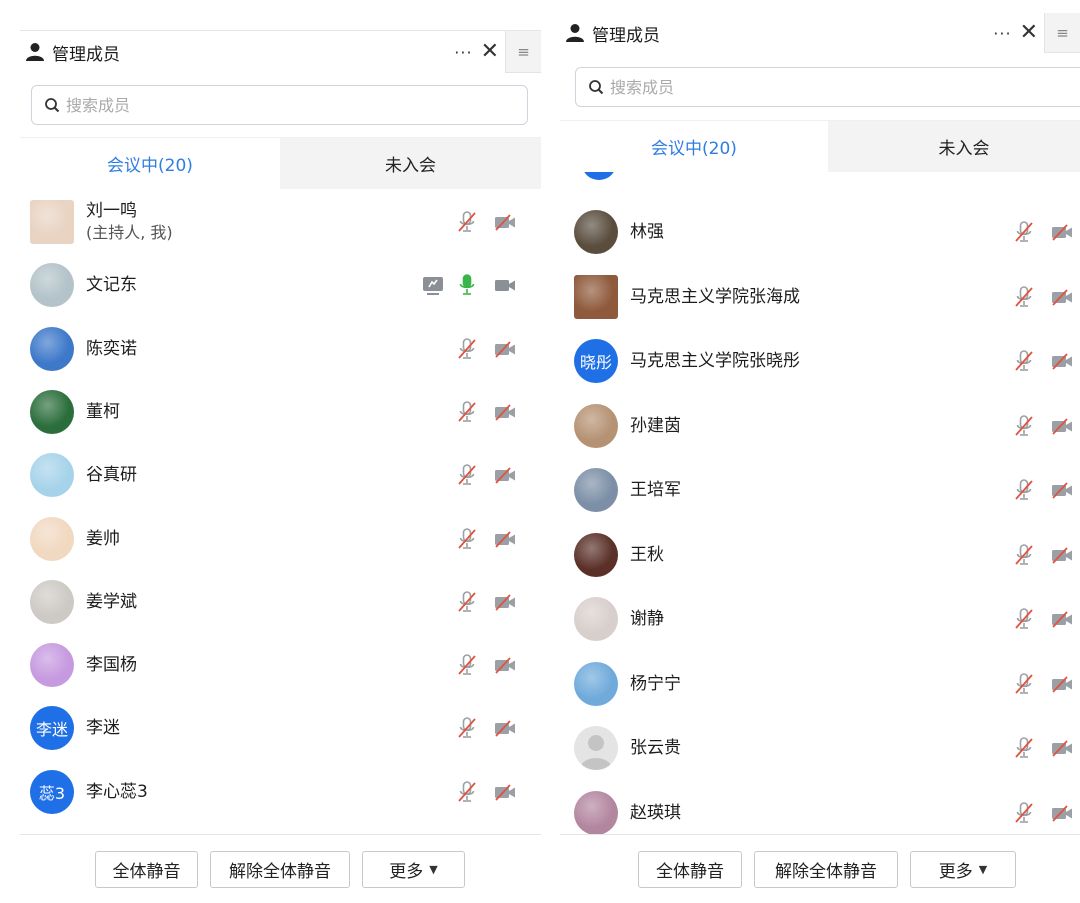 The image size is (1080, 903). Describe the element at coordinates (820, 361) in the screenshot. I see `member-row: 晓彤 马克思主义学院张晓彤` at that location.